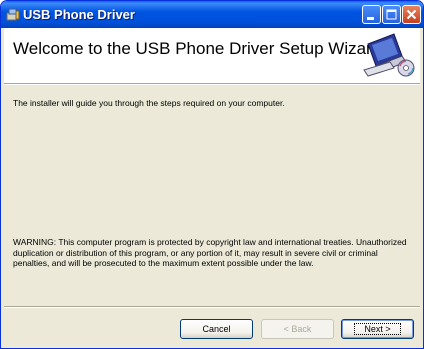 The width and height of the screenshot is (424, 349). I want to click on title-bar: USB Phone Driver, so click(212, 14).